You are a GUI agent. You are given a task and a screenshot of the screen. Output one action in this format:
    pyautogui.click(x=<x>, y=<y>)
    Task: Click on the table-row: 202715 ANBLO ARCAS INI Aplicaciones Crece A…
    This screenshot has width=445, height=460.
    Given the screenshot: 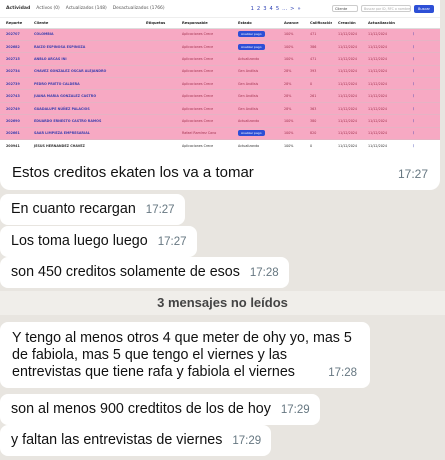 What is the action you would take?
    pyautogui.click(x=220, y=59)
    